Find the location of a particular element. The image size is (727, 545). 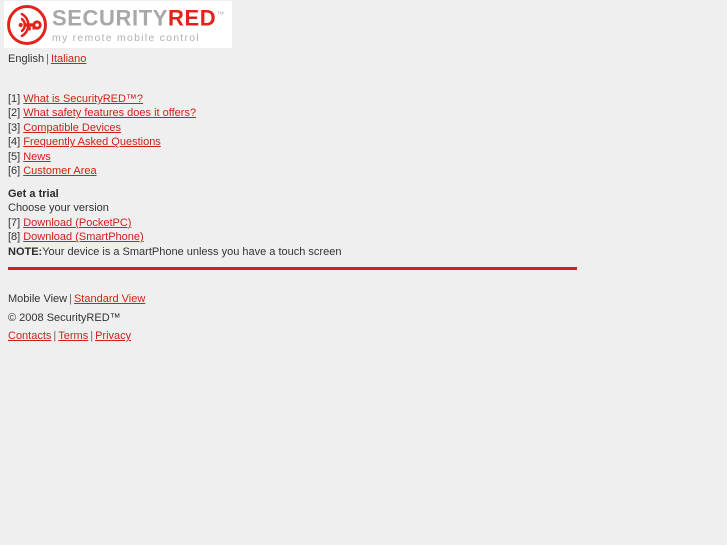

nav-item-faq: [4] Frequently Asked Questions is located at coordinates (102, 142).